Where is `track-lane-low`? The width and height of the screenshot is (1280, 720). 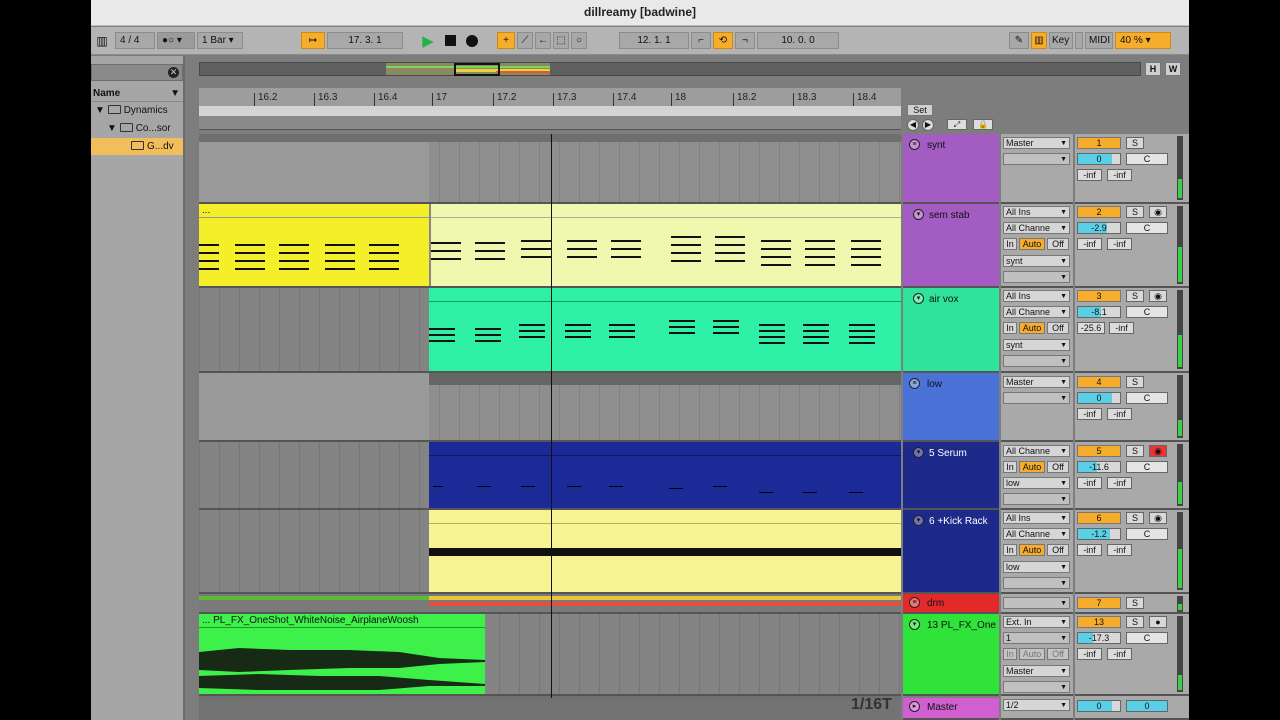 track-lane-low is located at coordinates (550, 407).